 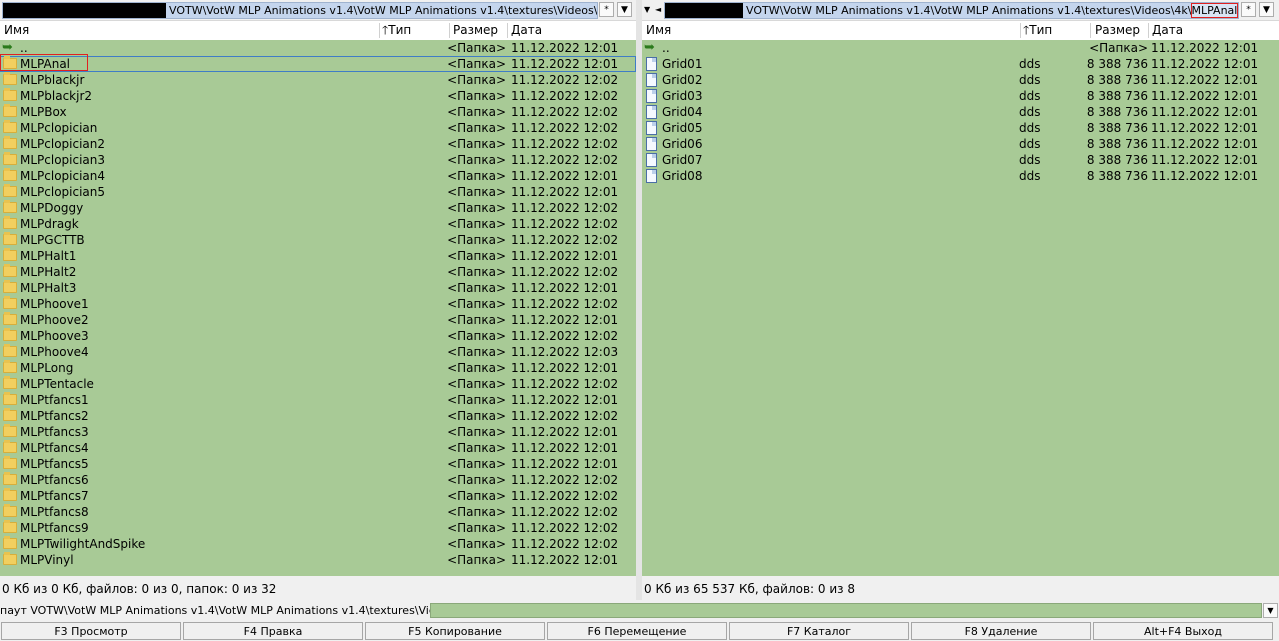 What do you see at coordinates (91, 631) in the screenshot?
I see `fkey-button-1: F3 Просмотр` at bounding box center [91, 631].